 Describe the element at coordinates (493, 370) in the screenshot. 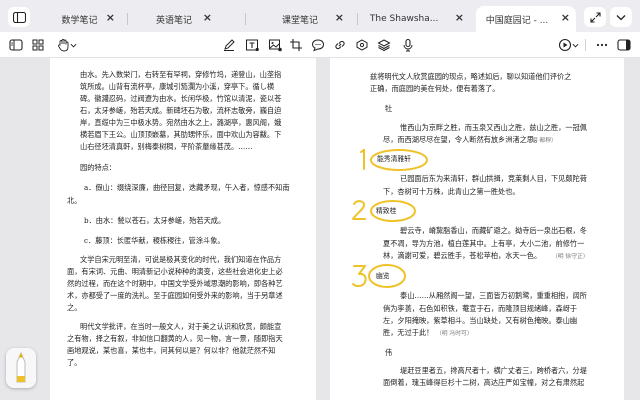

I see `text-line: 堤赶豆里者五，搀高尺者十，横广丈者三，跨桥者六，分堤` at that location.